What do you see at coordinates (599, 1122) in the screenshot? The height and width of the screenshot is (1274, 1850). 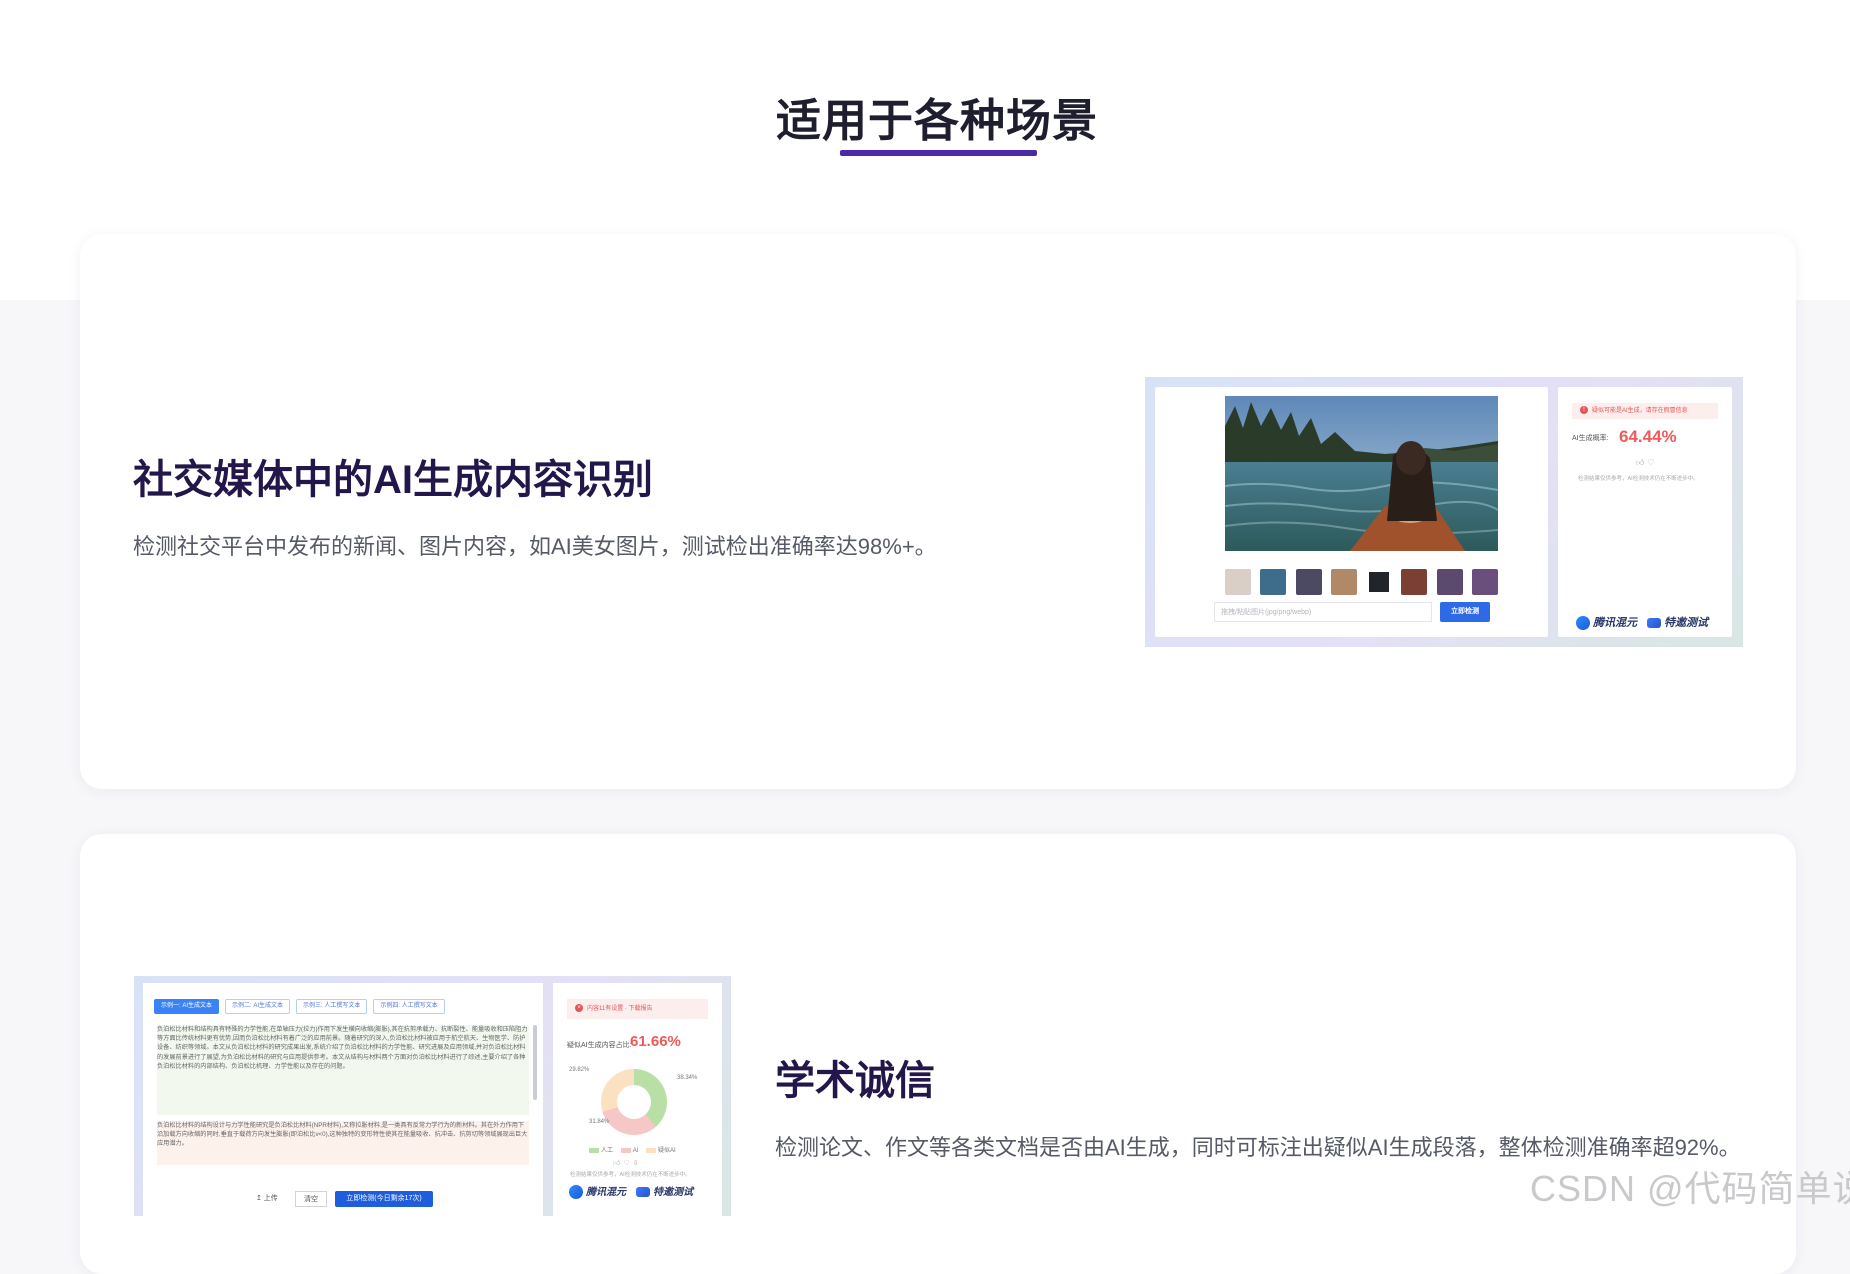 I see `pct-label: 31.84%` at bounding box center [599, 1122].